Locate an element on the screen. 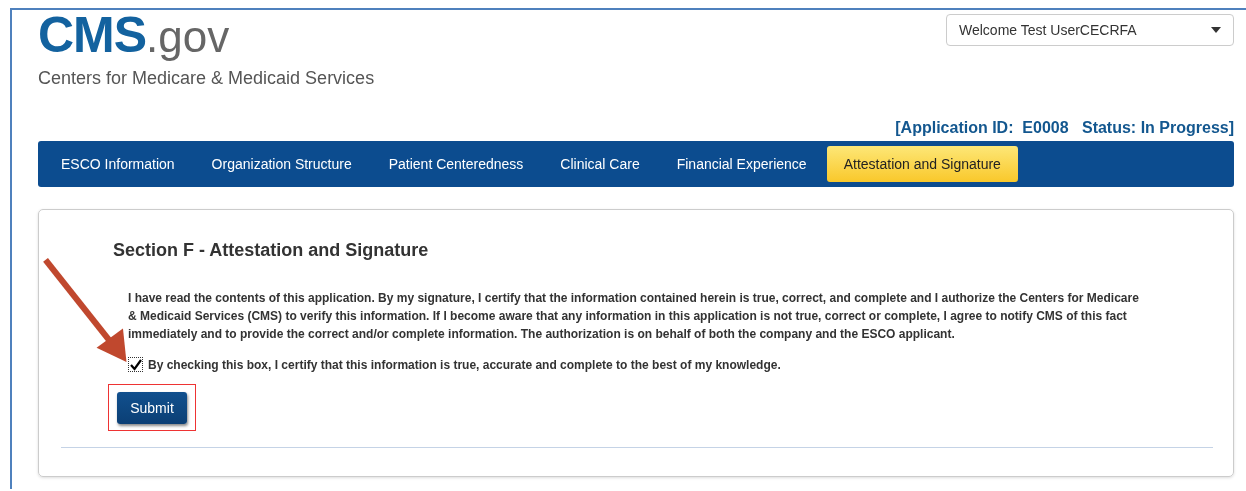 This screenshot has width=1246, height=491. check-icon is located at coordinates (135, 364).